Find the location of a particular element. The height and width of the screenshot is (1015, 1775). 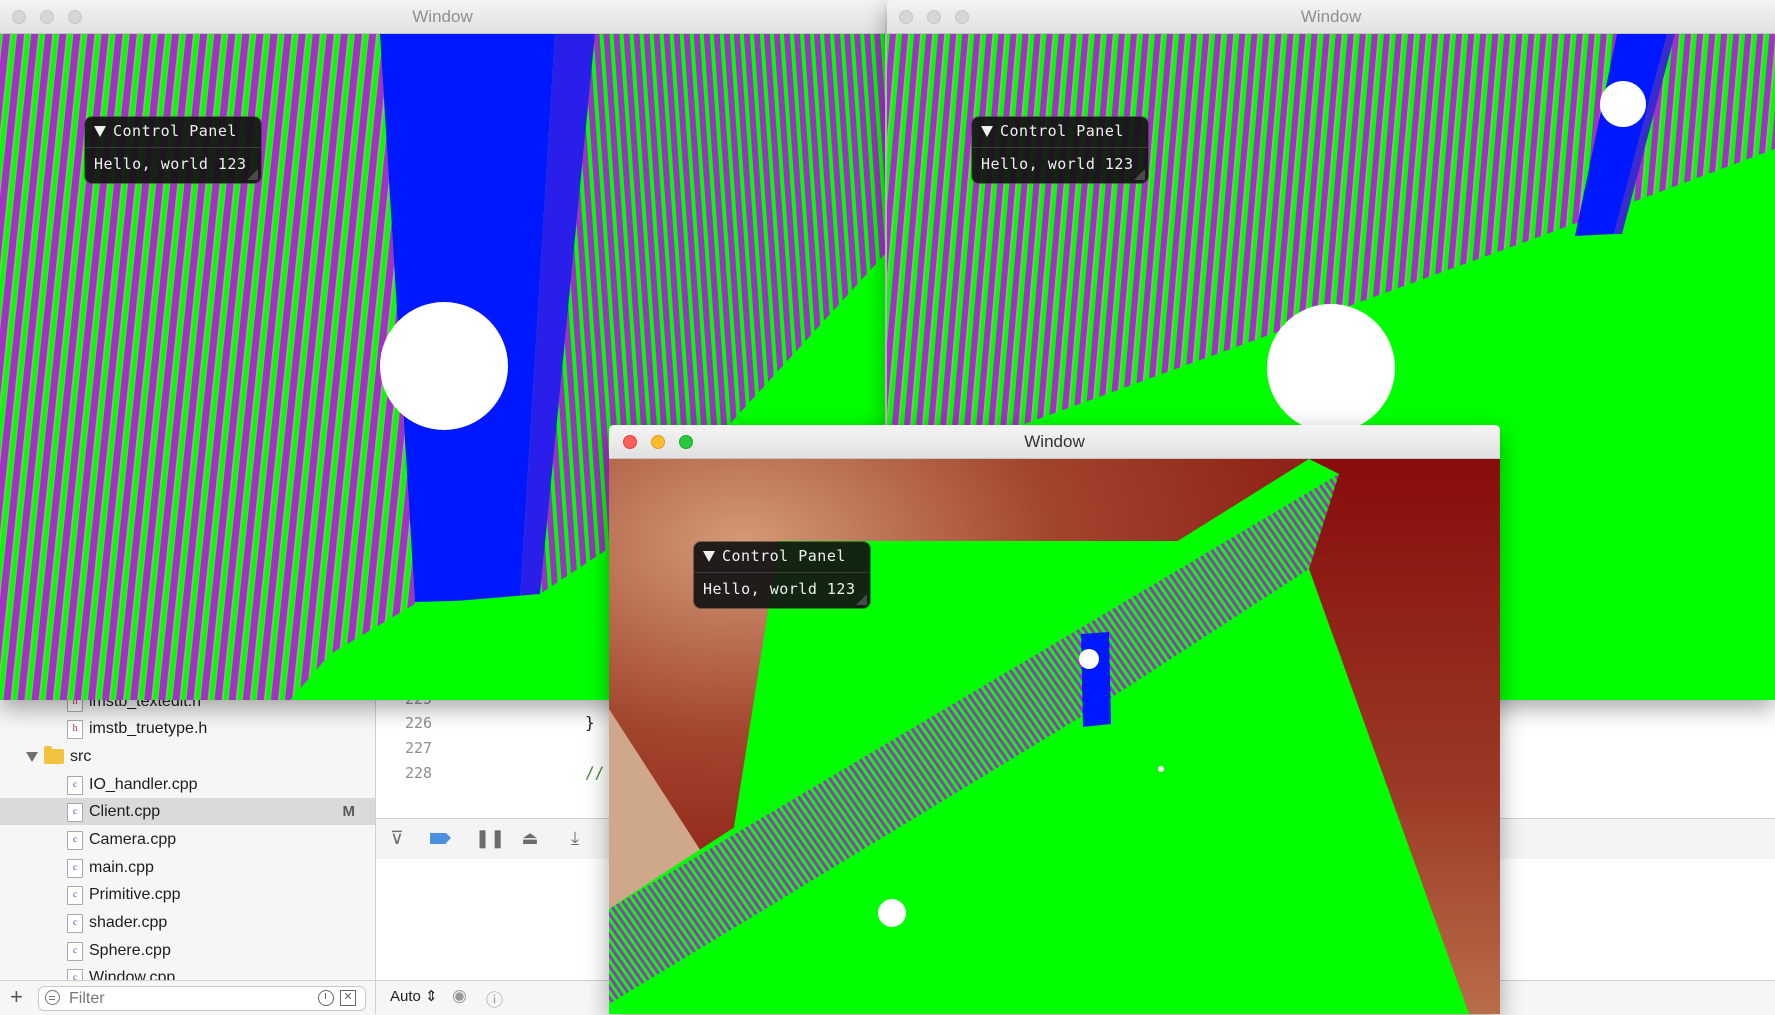

header-file-icon: h is located at coordinates (75, 729).